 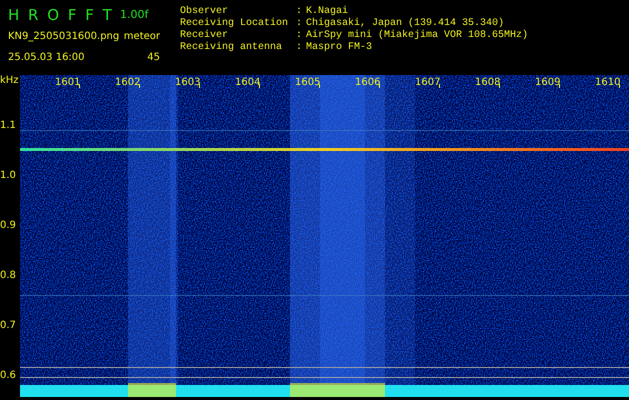 What do you see at coordinates (427, 82) in the screenshot?
I see `time-label: 1607` at bounding box center [427, 82].